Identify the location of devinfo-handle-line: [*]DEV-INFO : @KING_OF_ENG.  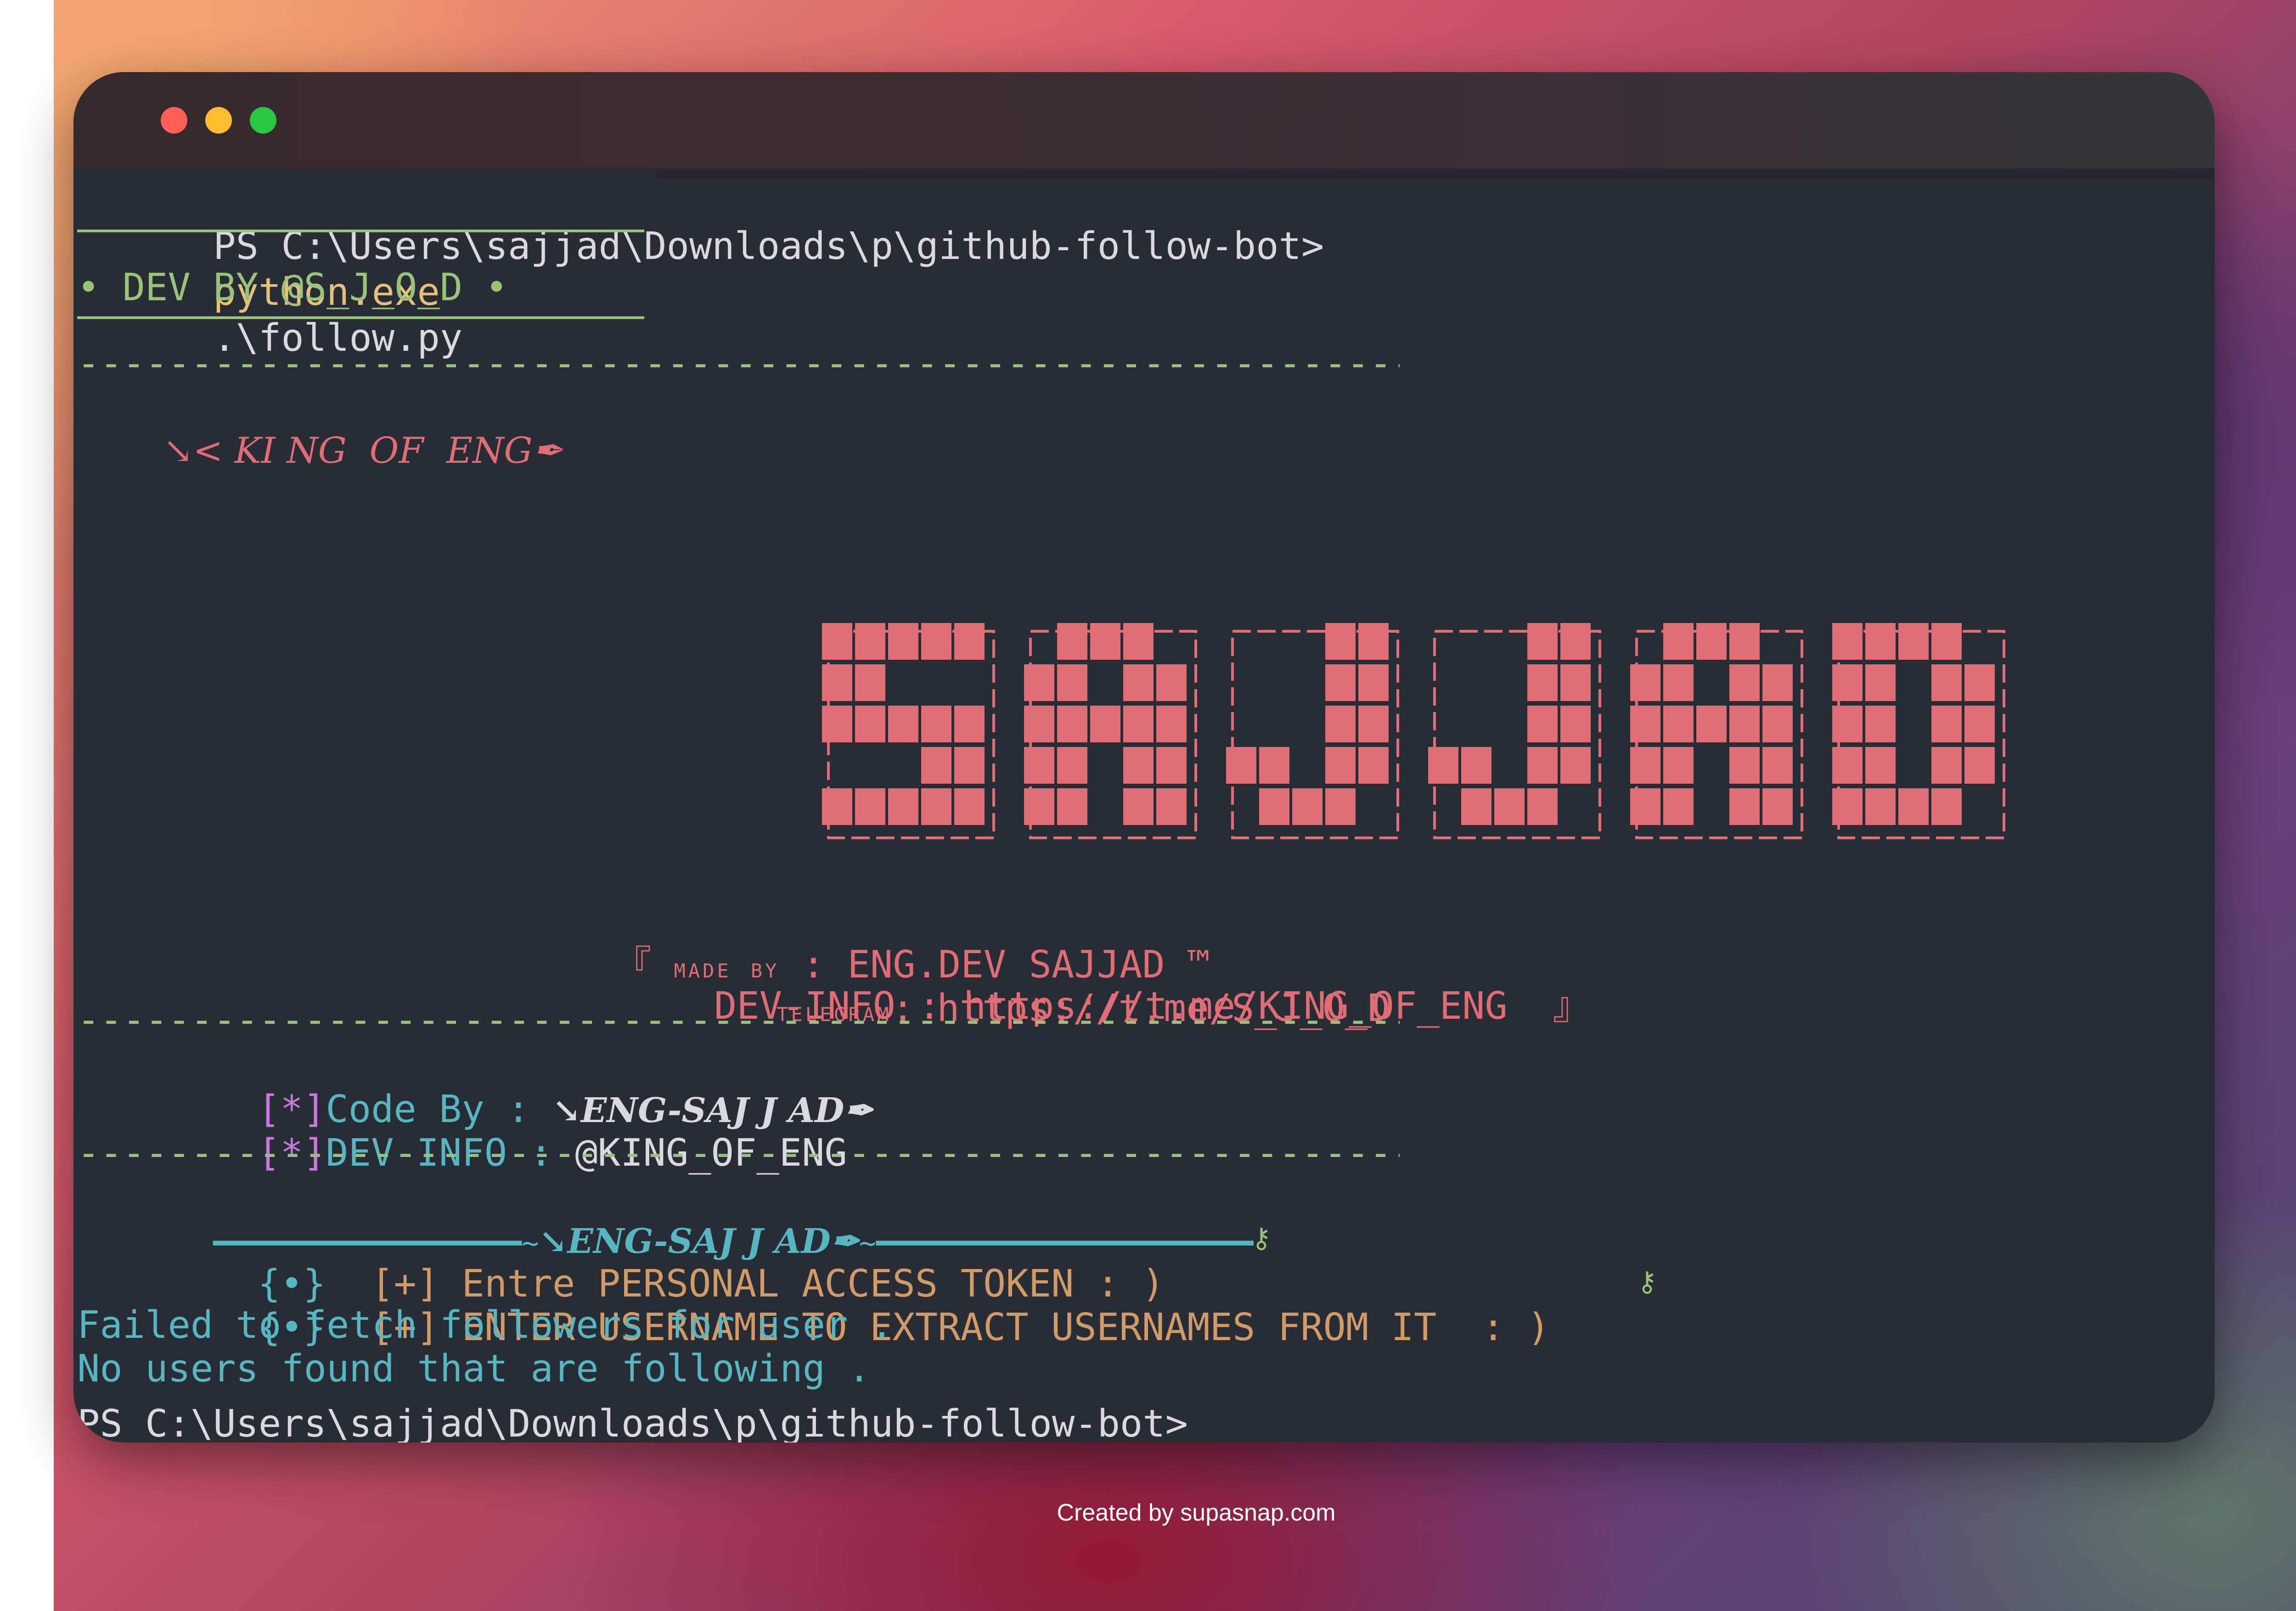
(485, 1129).